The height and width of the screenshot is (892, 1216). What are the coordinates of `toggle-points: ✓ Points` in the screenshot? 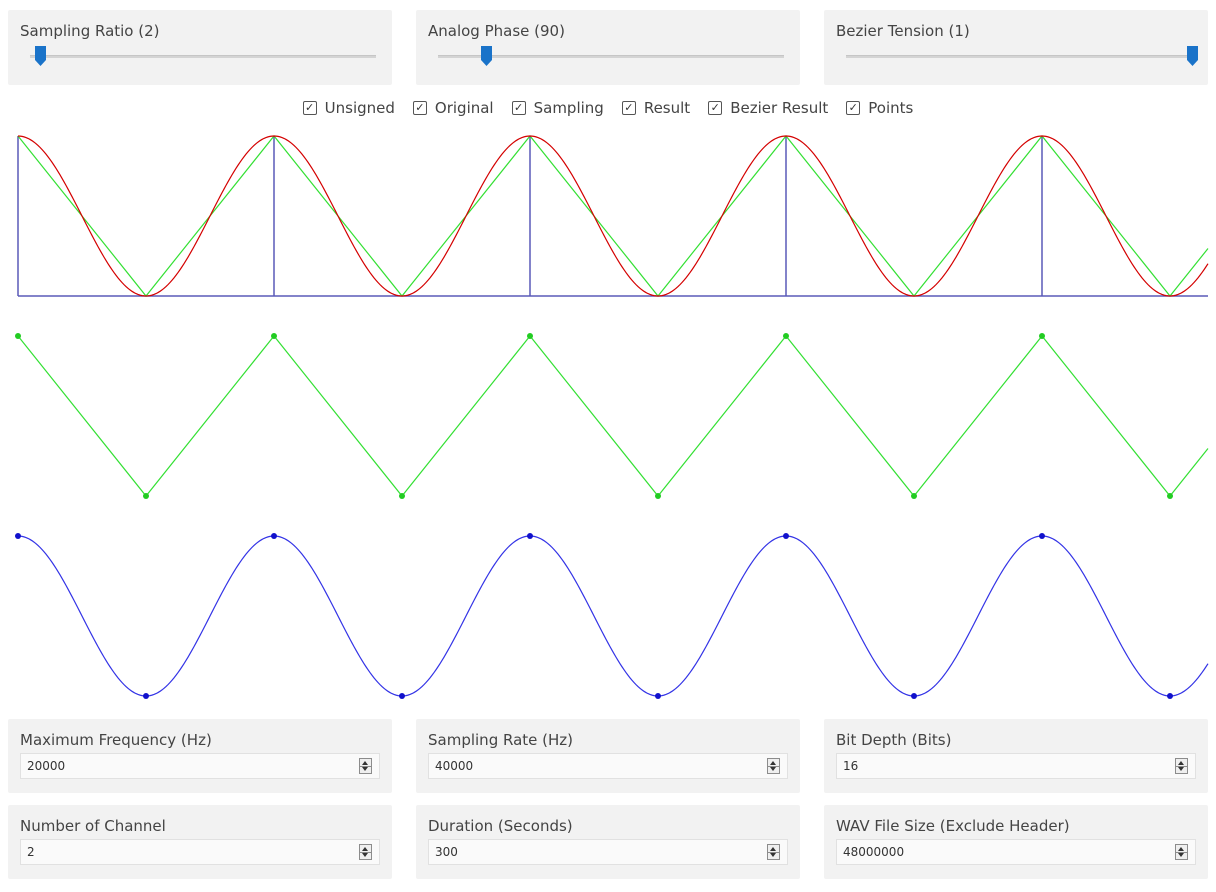 It's located at (879, 108).